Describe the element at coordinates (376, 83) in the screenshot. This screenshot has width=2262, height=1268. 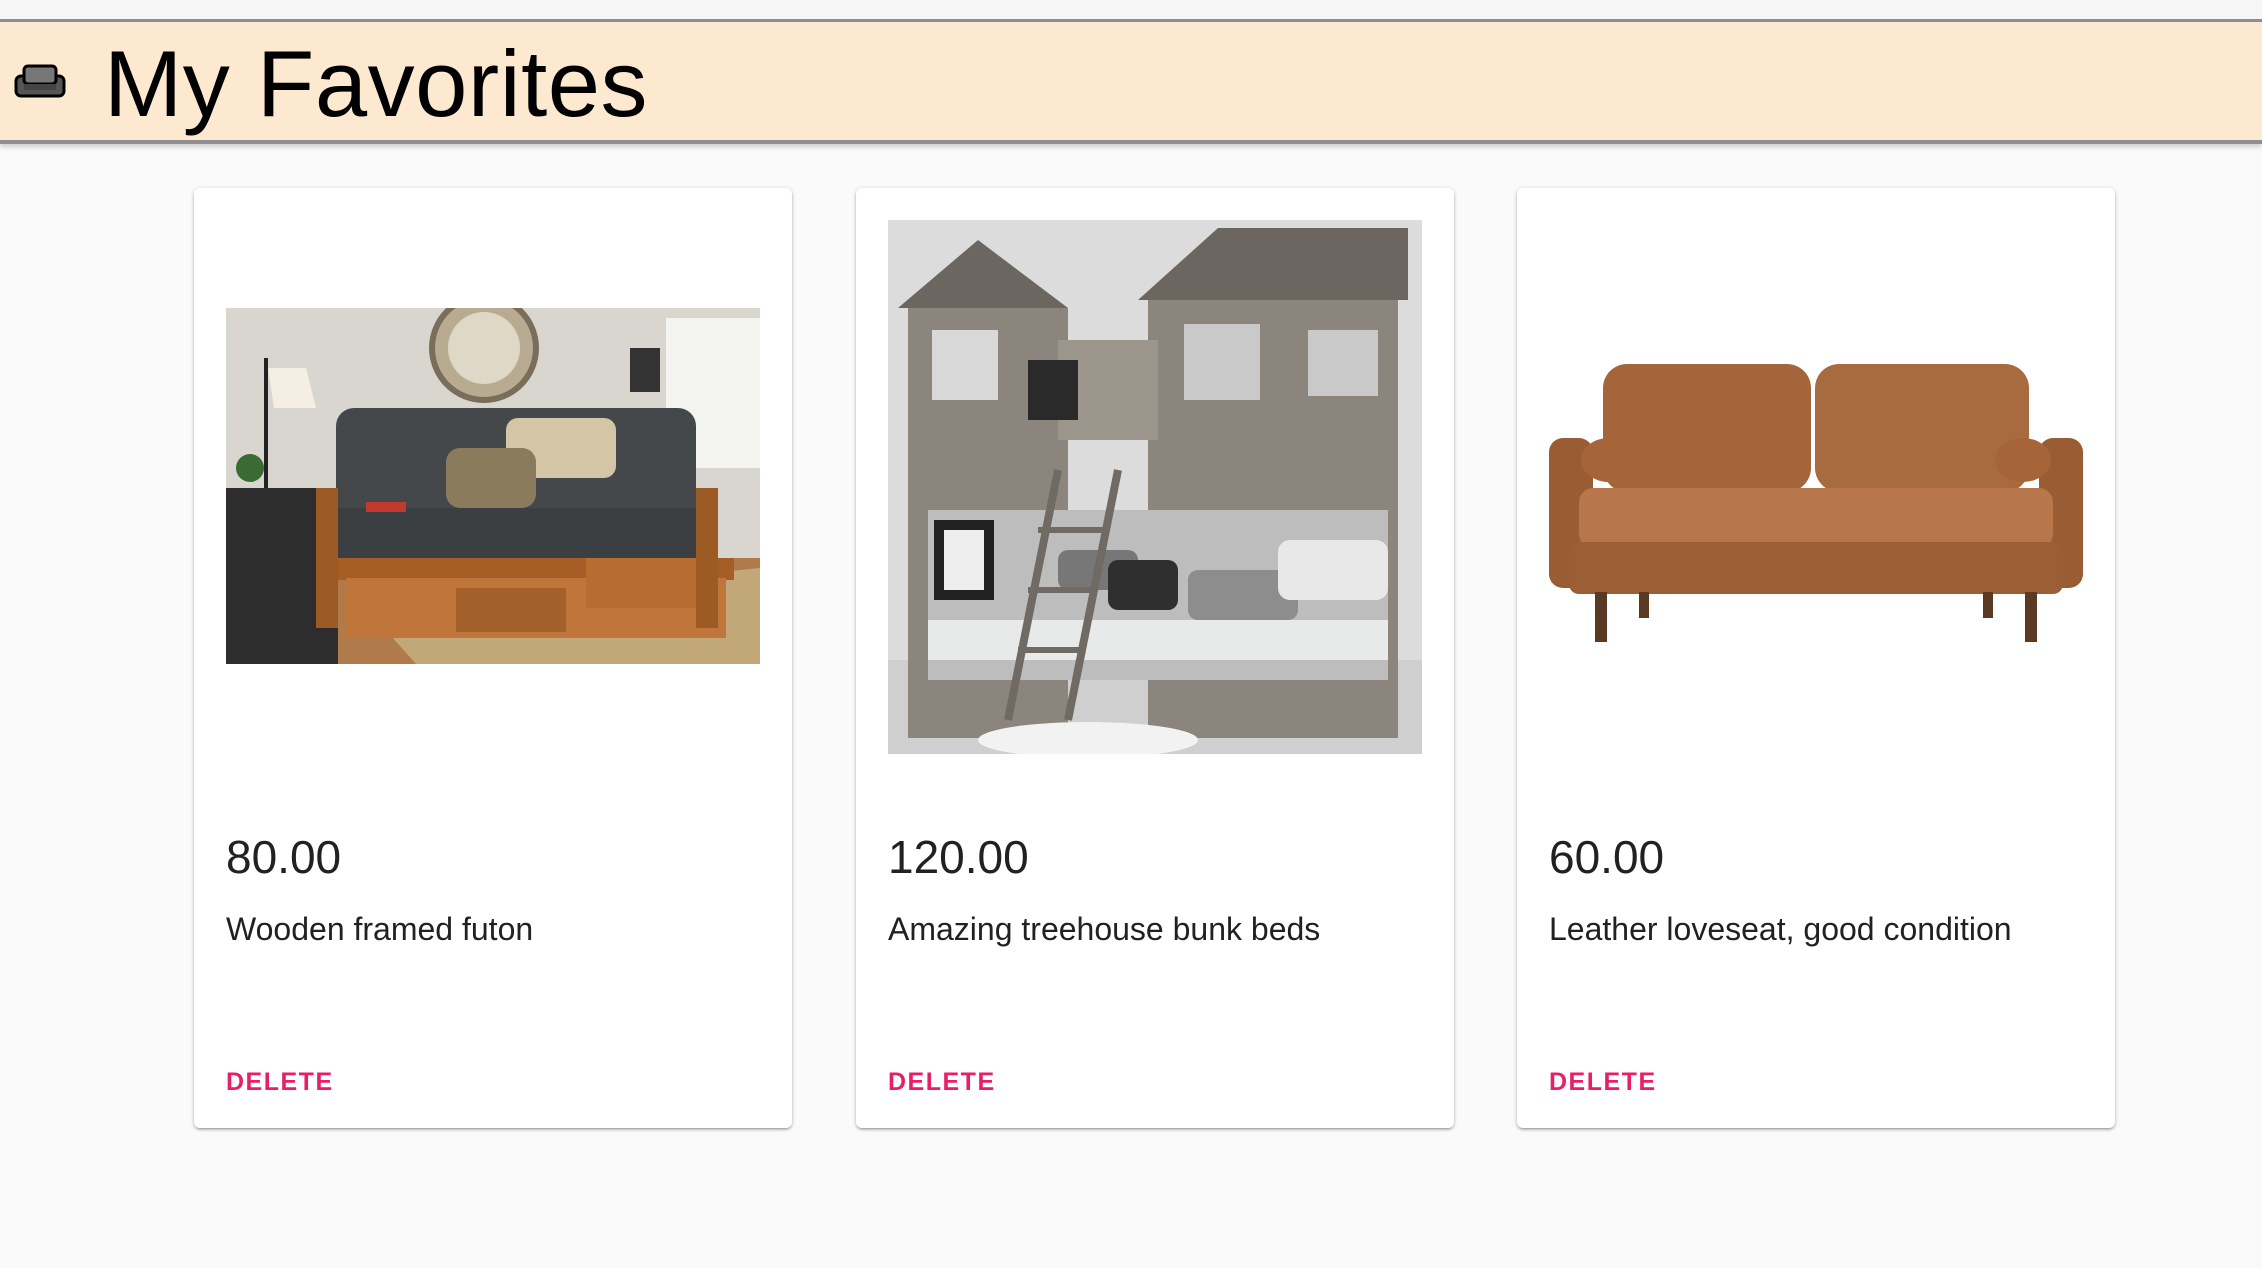
I see `page-title: My Favorites` at that location.